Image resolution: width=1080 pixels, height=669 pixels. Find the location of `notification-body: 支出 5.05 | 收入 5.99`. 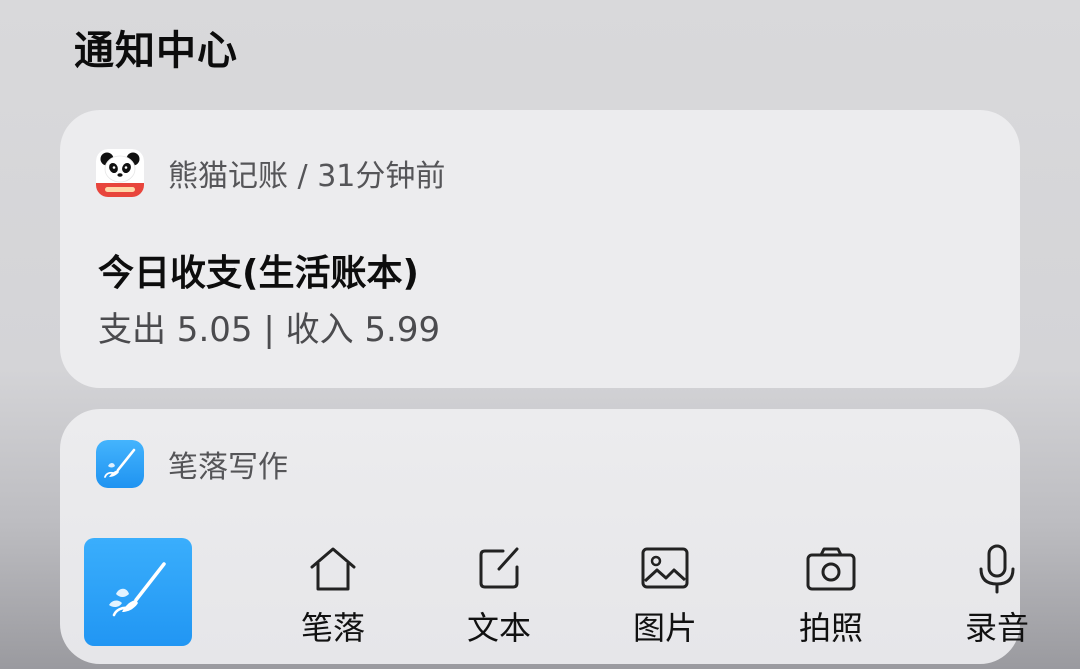

notification-body: 支出 5.05 | 收入 5.99 is located at coordinates (269, 330).